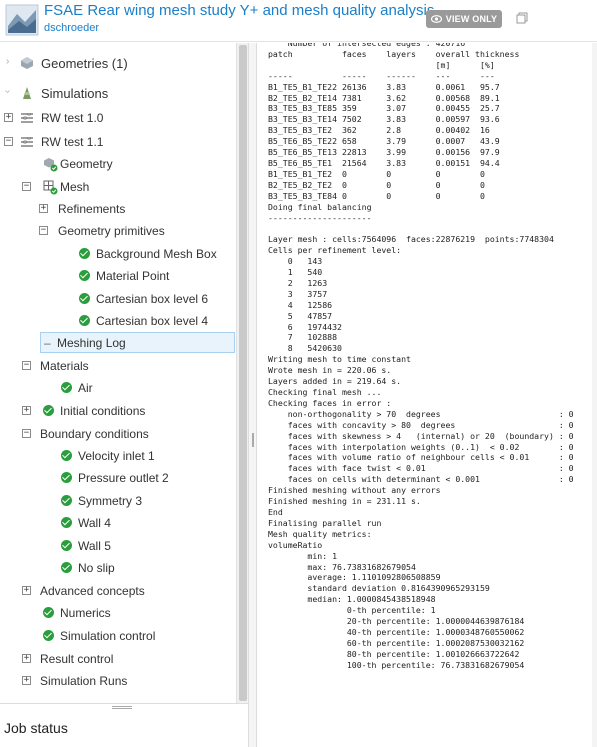  I want to click on log-line: 20-th percentile: 1.0000044639876184, so click(396, 621).